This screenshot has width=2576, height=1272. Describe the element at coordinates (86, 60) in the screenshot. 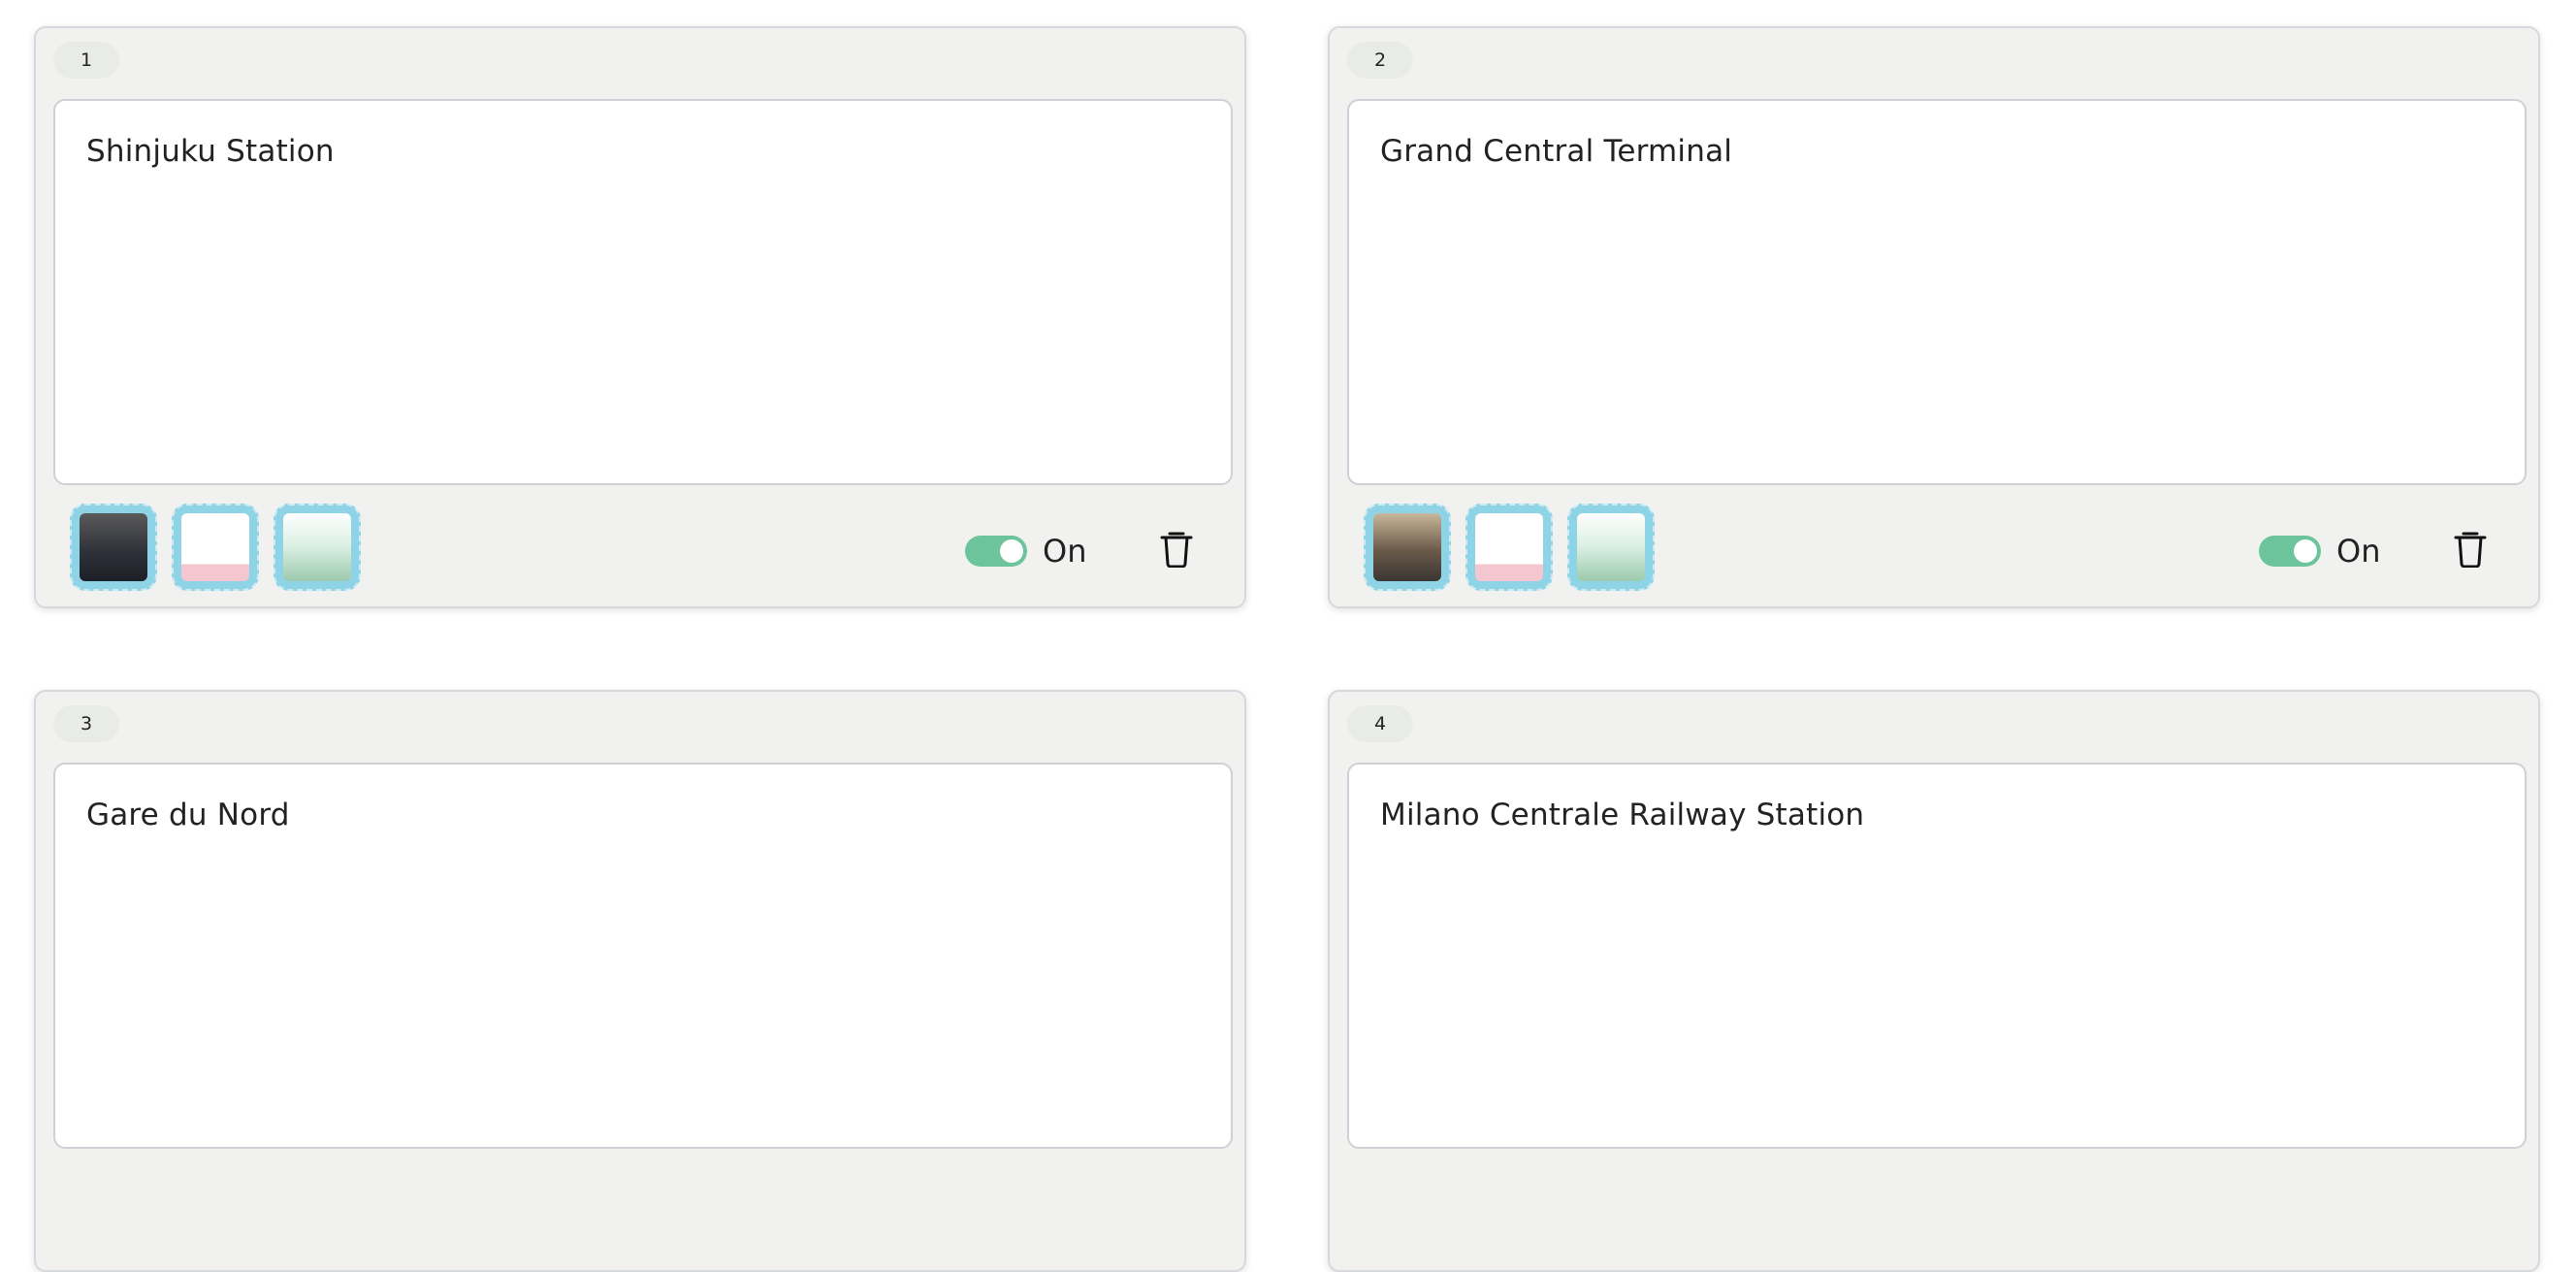

I see `card-index-badge: 1` at that location.